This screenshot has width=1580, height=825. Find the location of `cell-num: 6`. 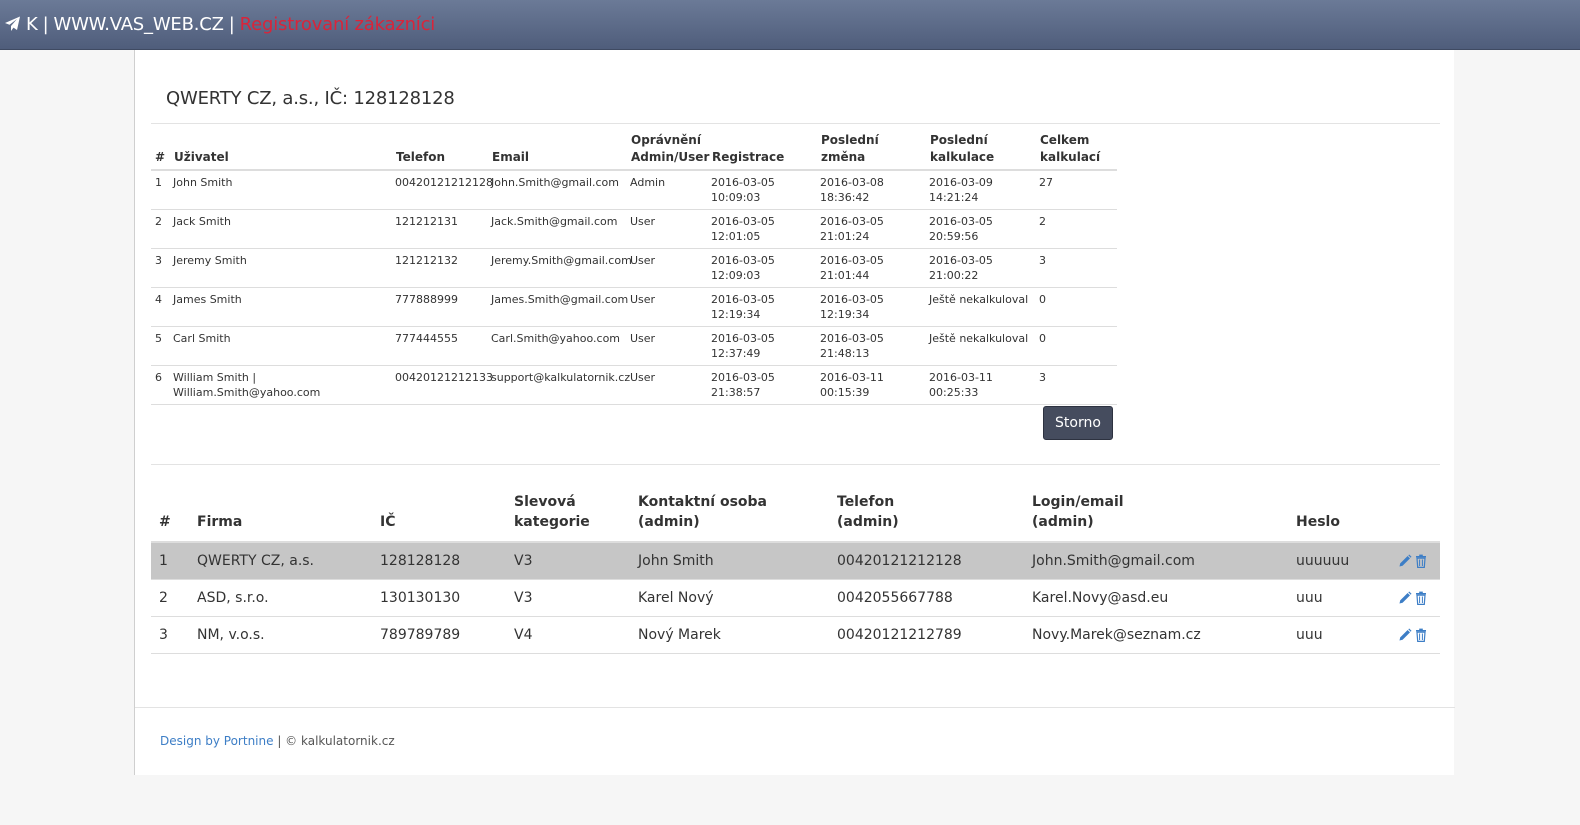

cell-num: 6 is located at coordinates (160, 385).